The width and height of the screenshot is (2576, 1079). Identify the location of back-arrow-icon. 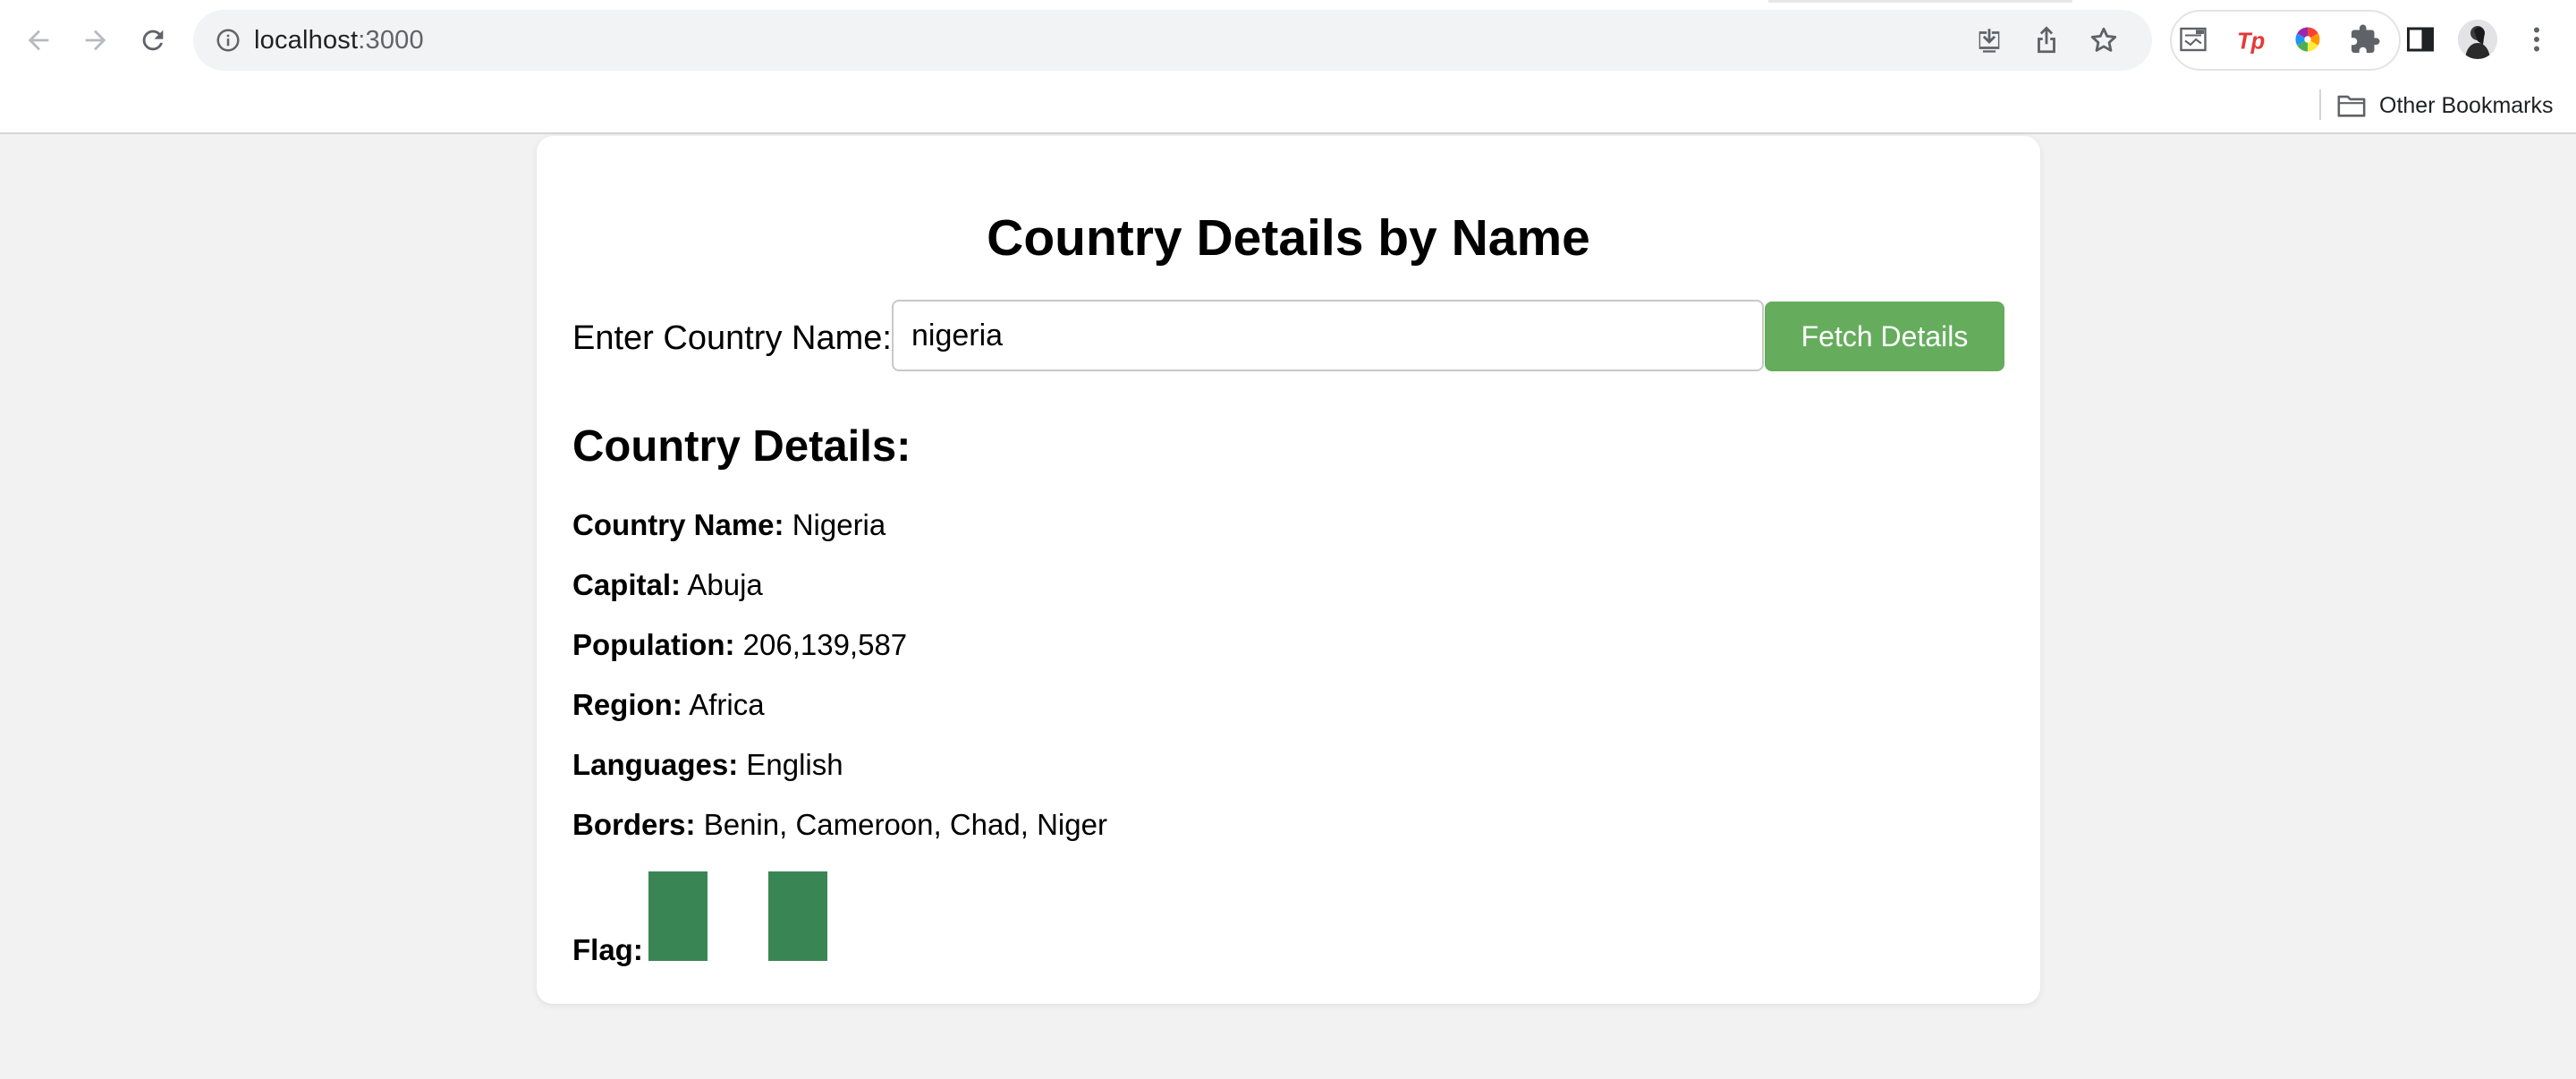
(38, 40).